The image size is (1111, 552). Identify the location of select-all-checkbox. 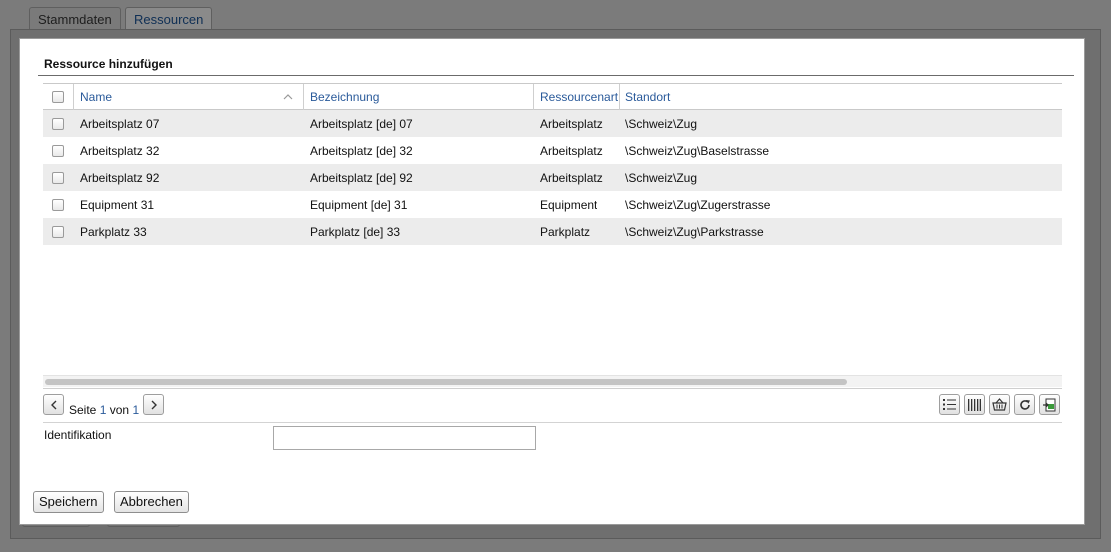
(58, 97).